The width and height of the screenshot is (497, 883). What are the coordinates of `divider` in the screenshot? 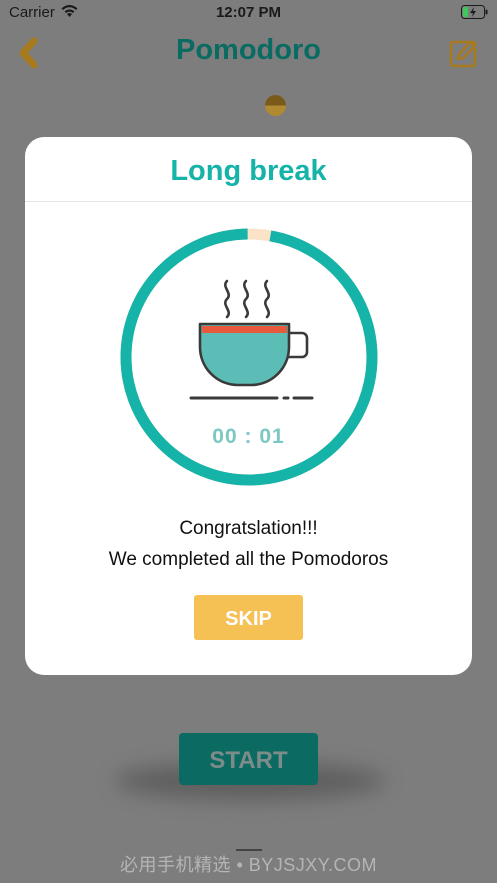 It's located at (248, 201).